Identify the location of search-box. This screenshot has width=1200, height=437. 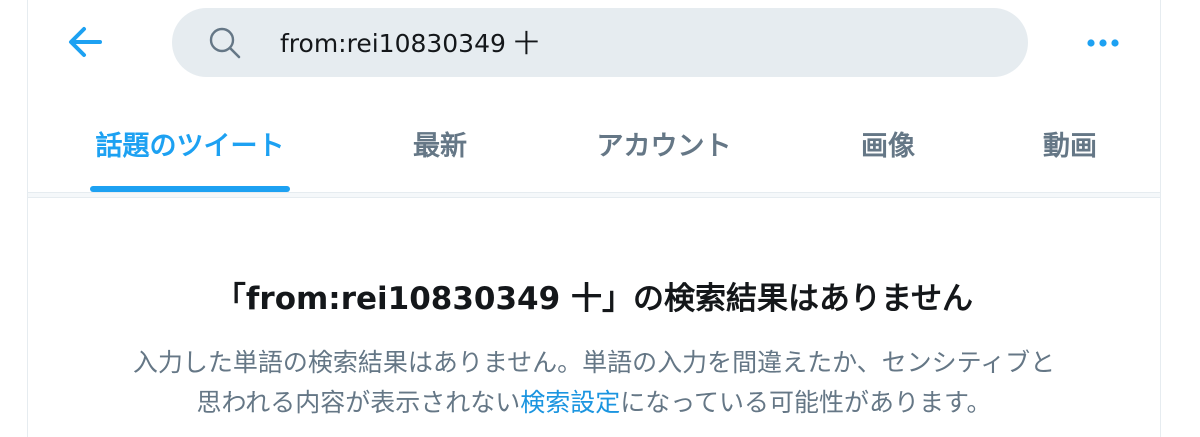
(600, 42).